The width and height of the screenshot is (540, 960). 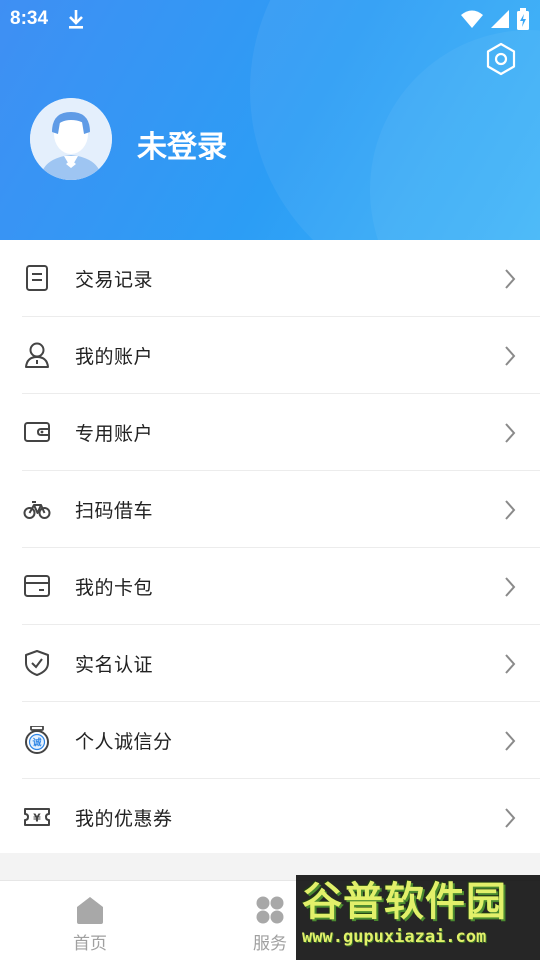 I want to click on menu-item-coupons: ¥ 我的优惠券, so click(x=270, y=817).